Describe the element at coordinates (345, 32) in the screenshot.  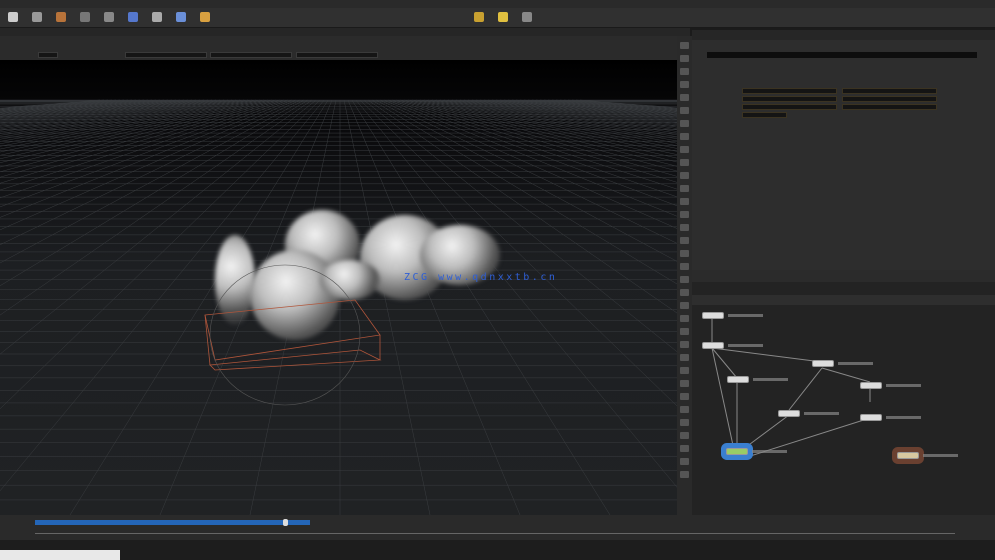
I see `path-bar` at that location.